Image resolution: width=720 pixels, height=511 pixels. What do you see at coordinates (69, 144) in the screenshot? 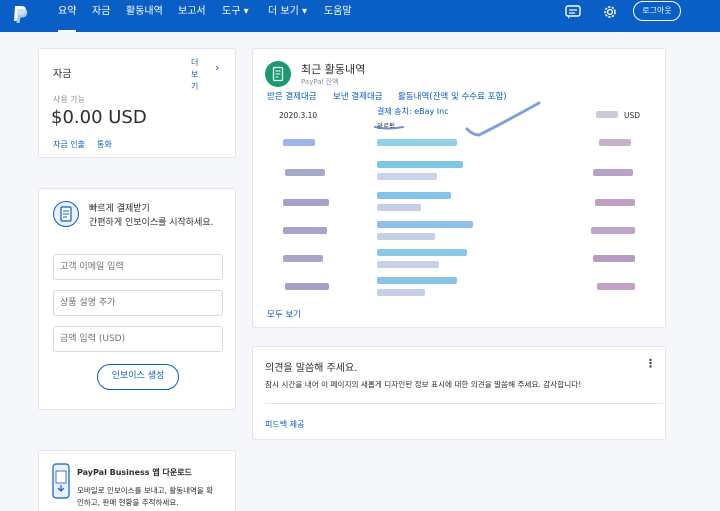
I see `withdraw-link: 자금 인출` at bounding box center [69, 144].